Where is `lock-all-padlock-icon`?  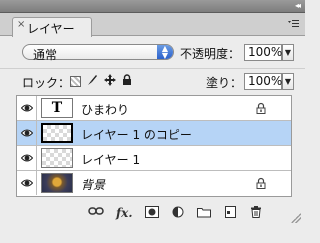
lock-all-padlock-icon is located at coordinates (127, 80).